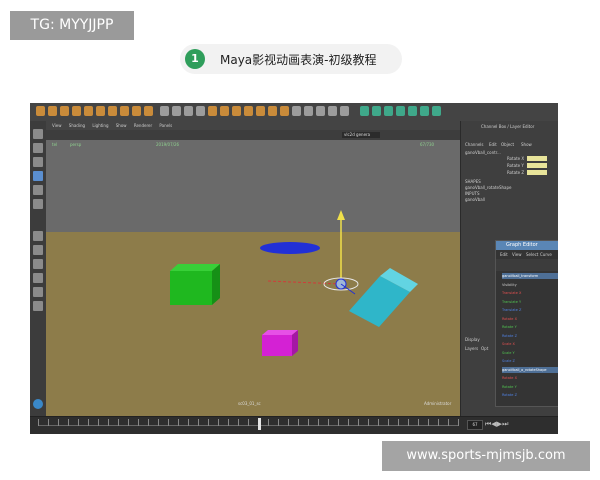 The width and height of the screenshot is (600, 480). Describe the element at coordinates (493, 144) in the screenshot. I see `channel-tab: Edit` at that location.